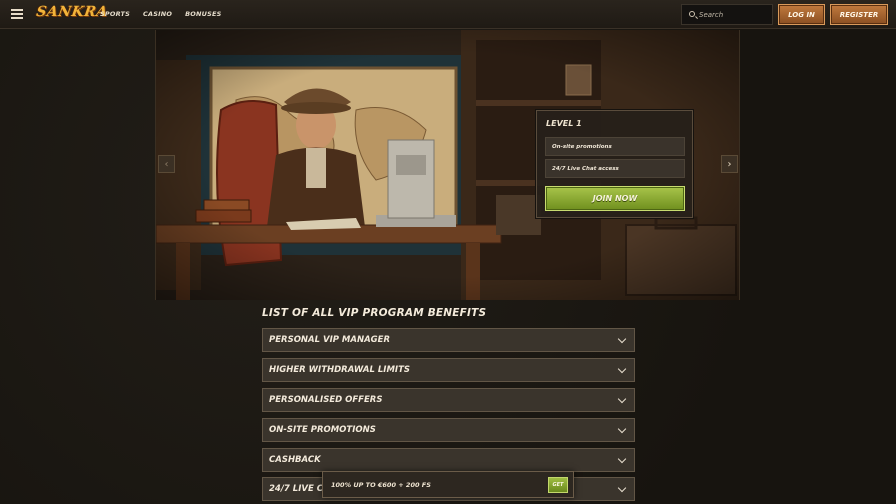 The image size is (896, 504). I want to click on nav-sports: SPORTS, so click(115, 14).